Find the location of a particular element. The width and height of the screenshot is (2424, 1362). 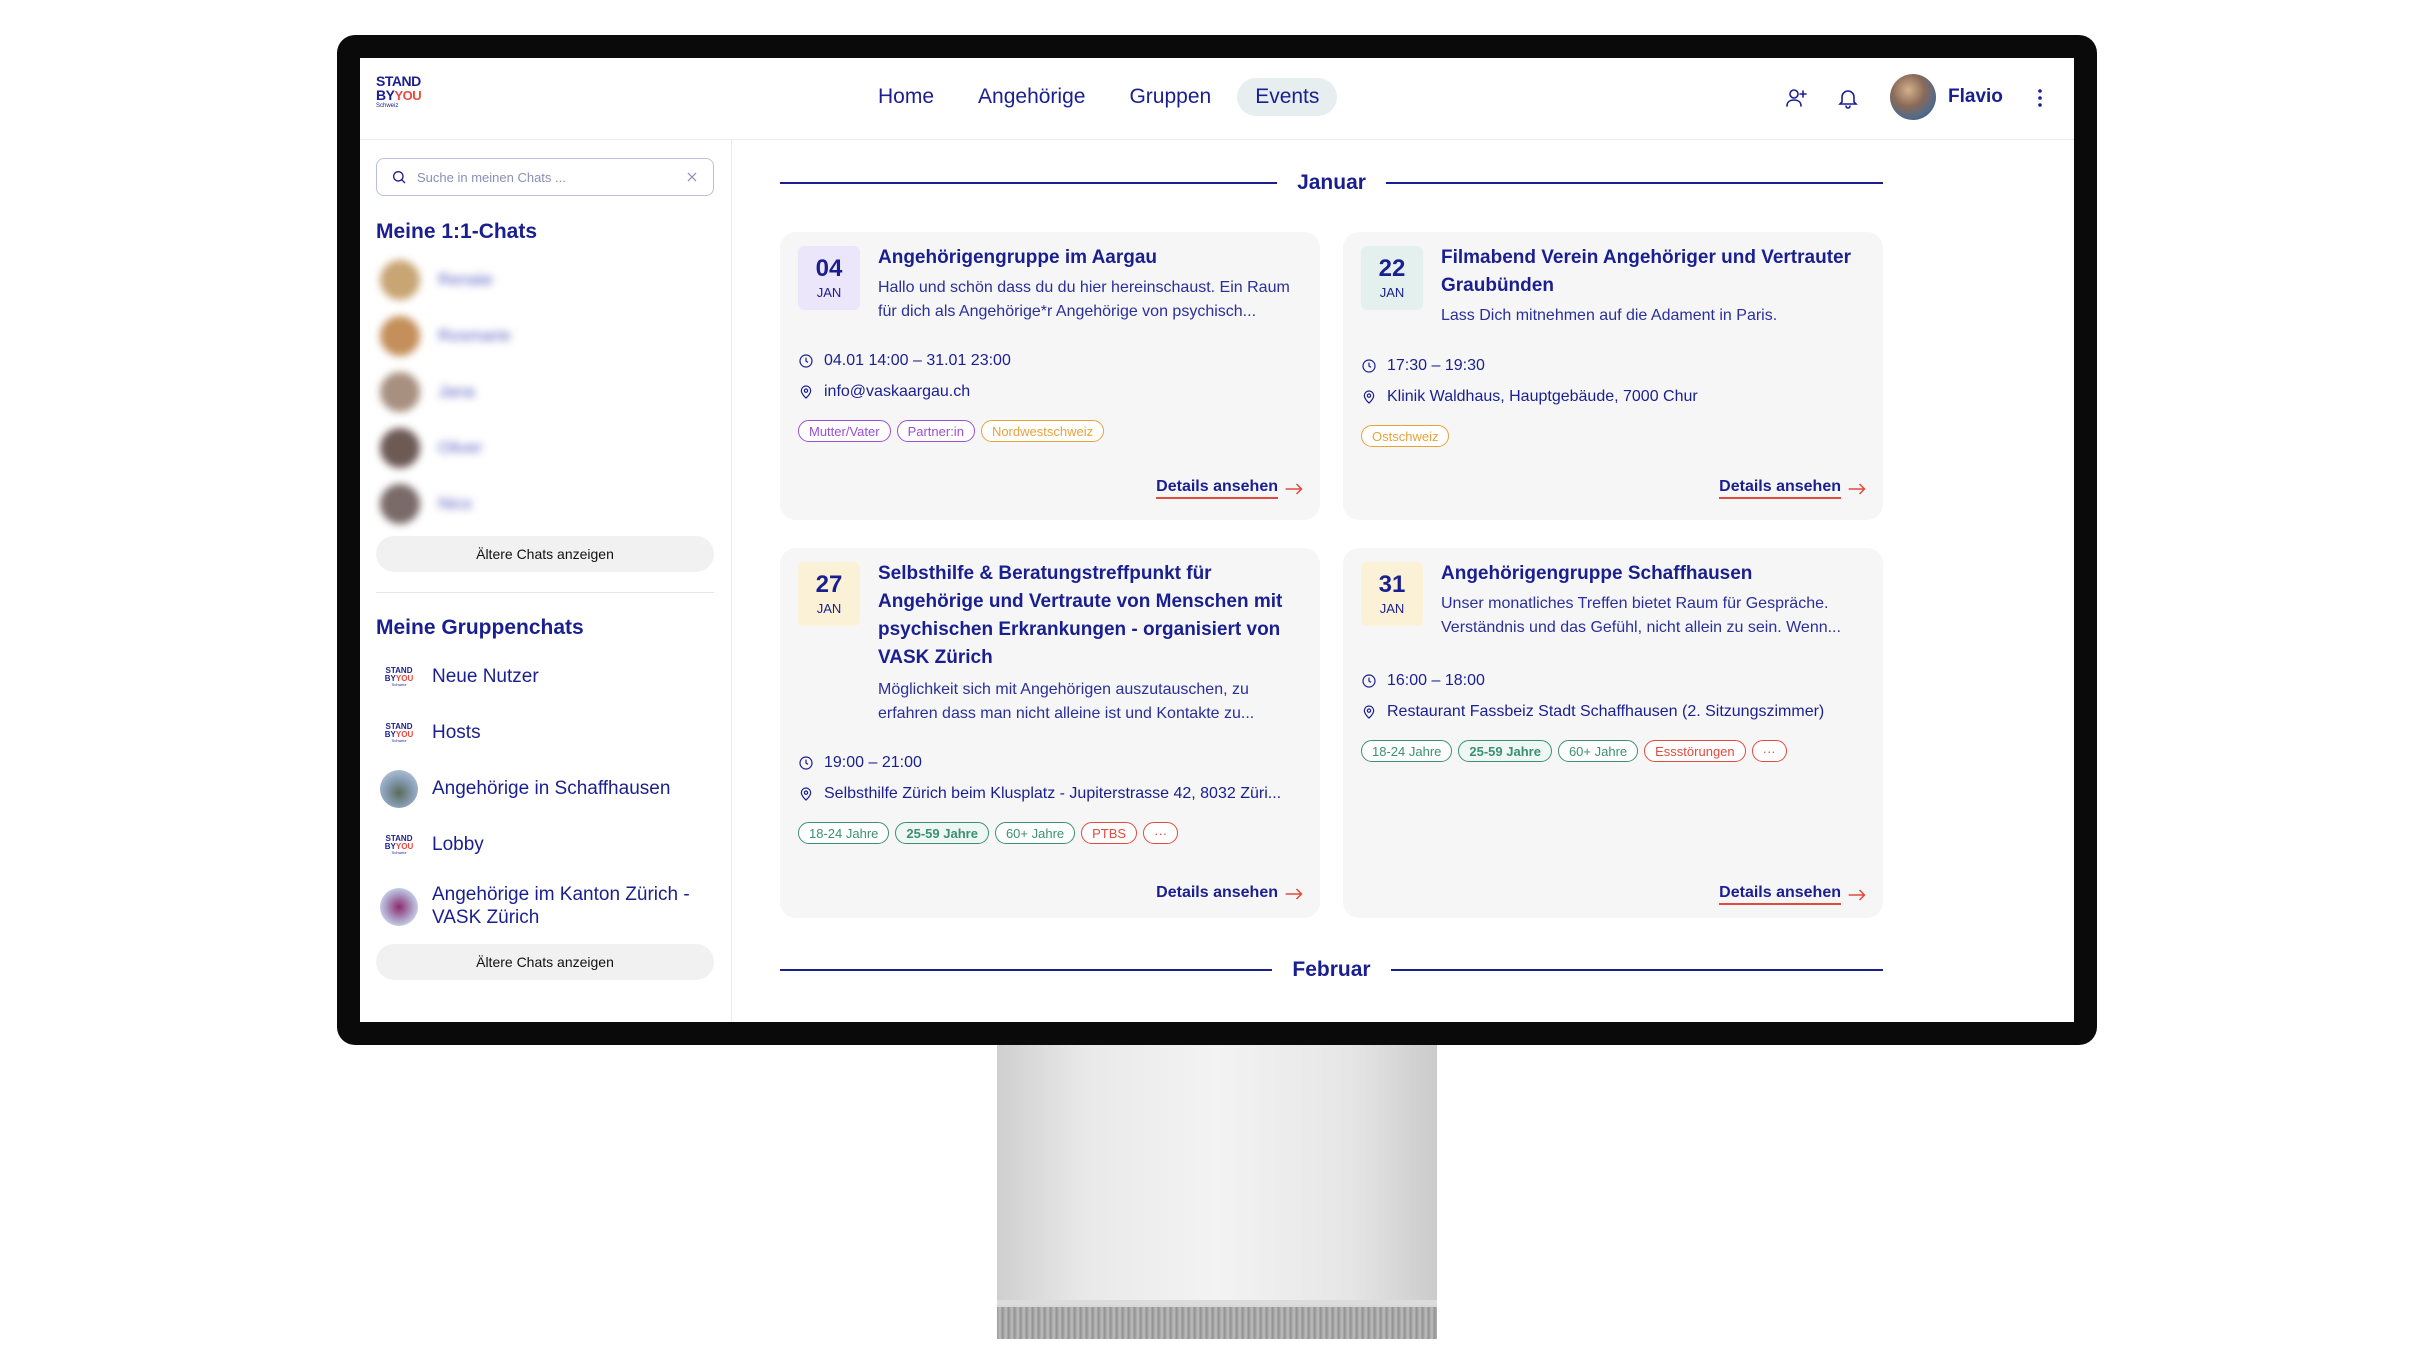

direct-chats-title: Meine 1:1-Chats is located at coordinates (457, 231).